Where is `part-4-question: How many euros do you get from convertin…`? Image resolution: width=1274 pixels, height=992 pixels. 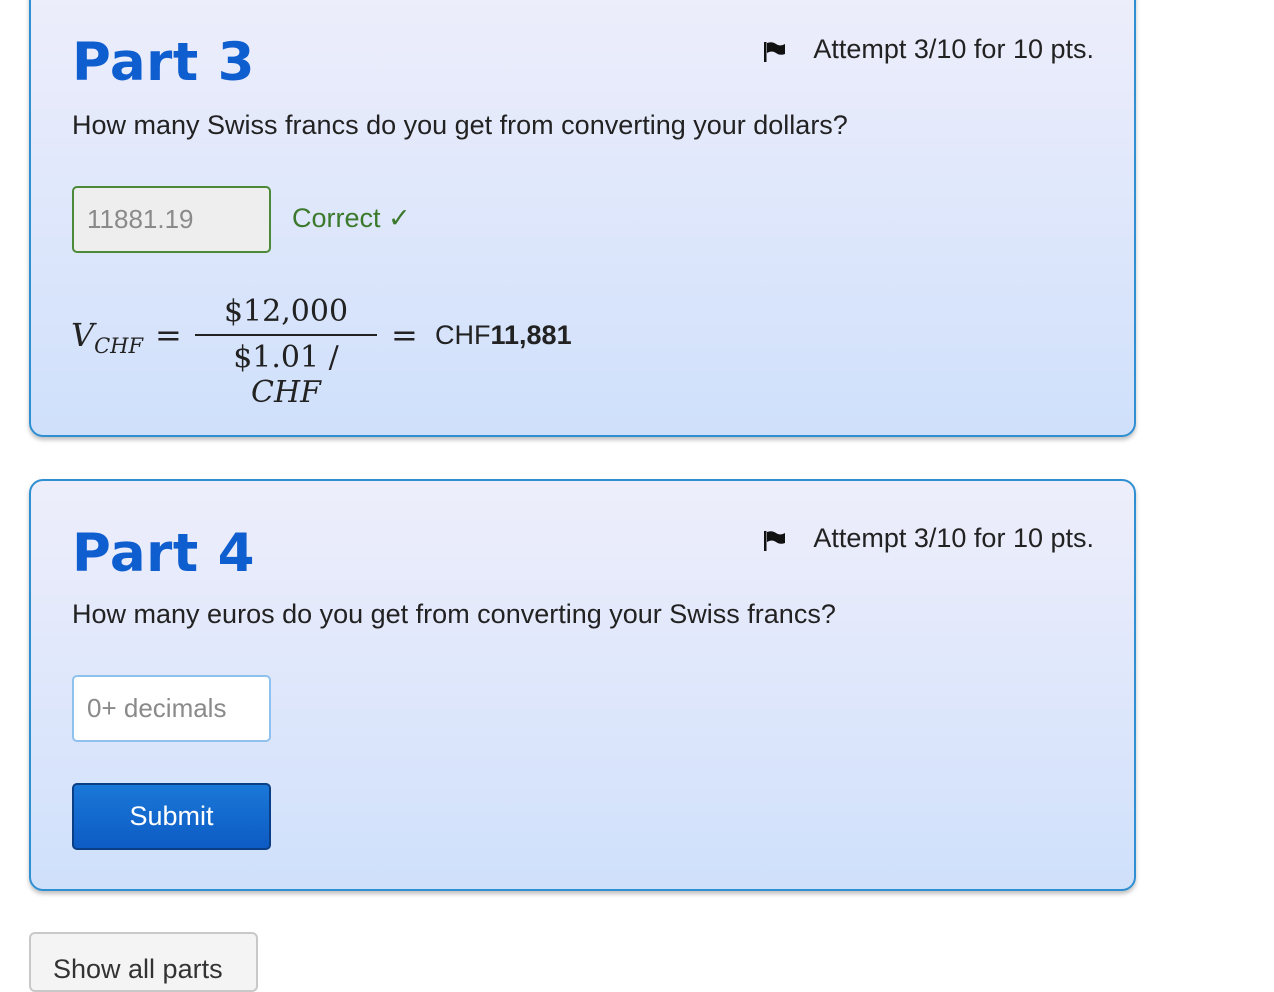 part-4-question: How many euros do you get from convertin… is located at coordinates (454, 614).